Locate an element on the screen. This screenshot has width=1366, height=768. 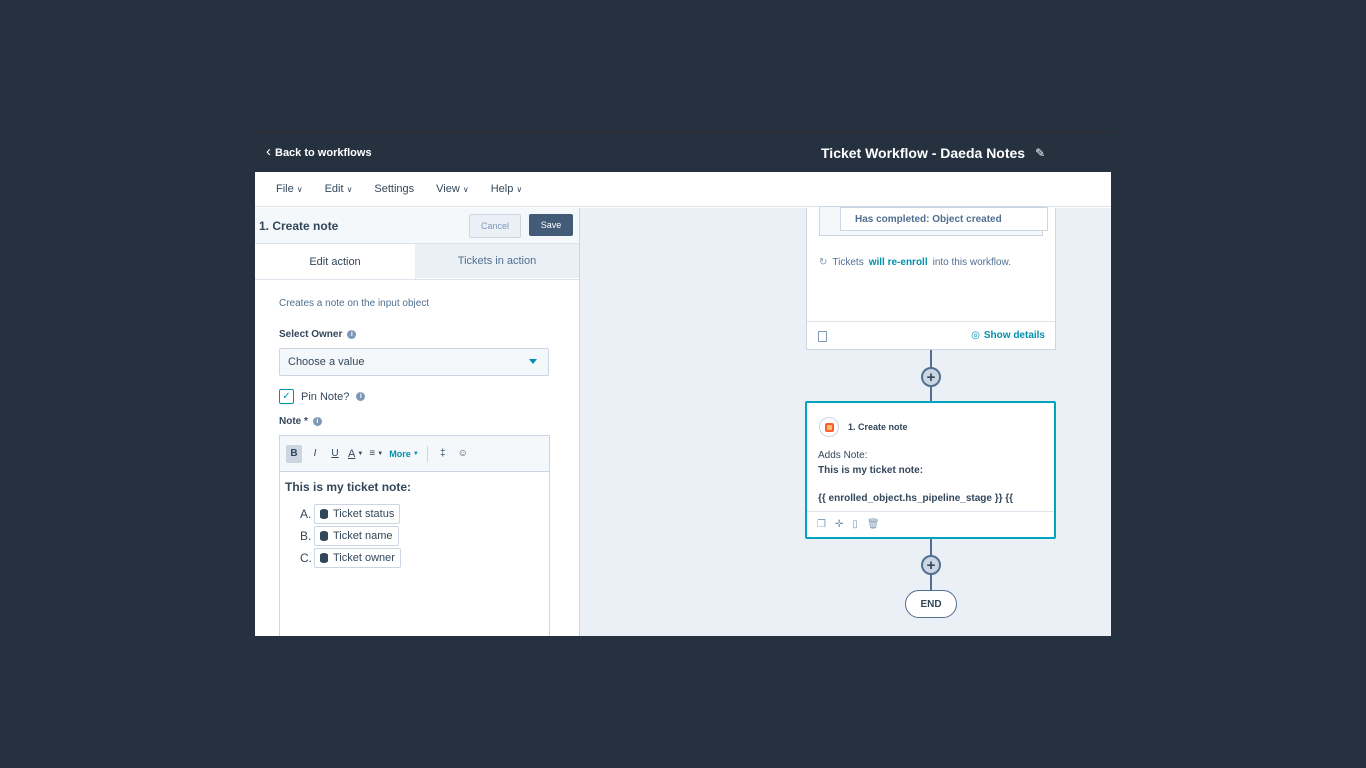
connector-line is located at coordinates (931, 582).